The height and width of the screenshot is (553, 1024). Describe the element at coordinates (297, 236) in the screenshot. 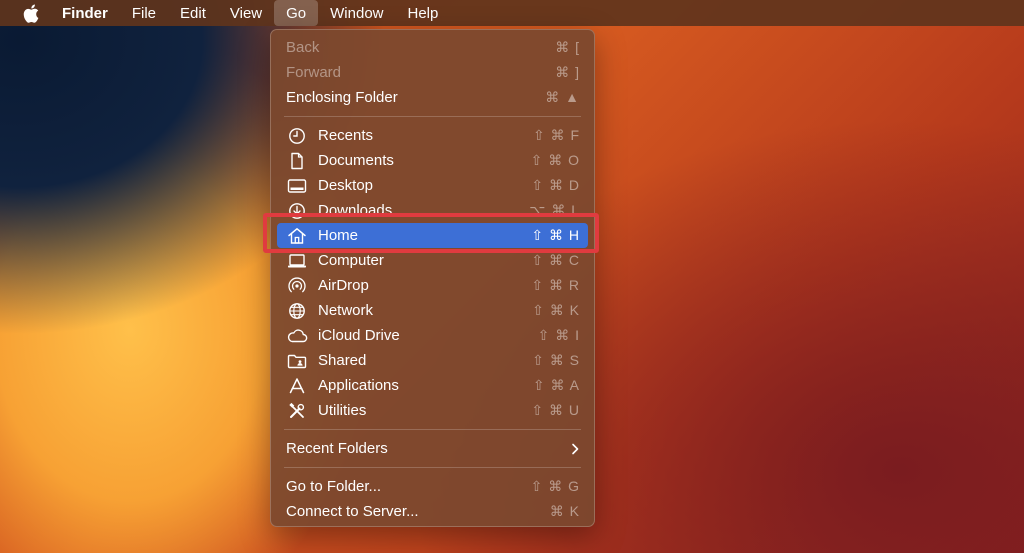

I see `house-icon` at that location.